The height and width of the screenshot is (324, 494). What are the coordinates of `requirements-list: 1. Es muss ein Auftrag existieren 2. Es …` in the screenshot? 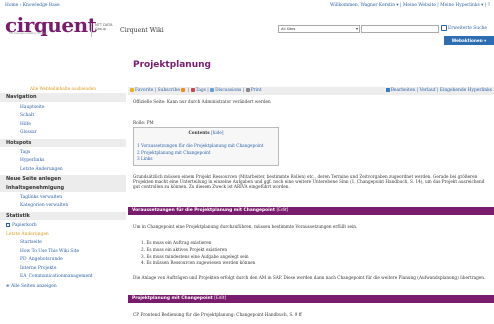 It's located at (261, 253).